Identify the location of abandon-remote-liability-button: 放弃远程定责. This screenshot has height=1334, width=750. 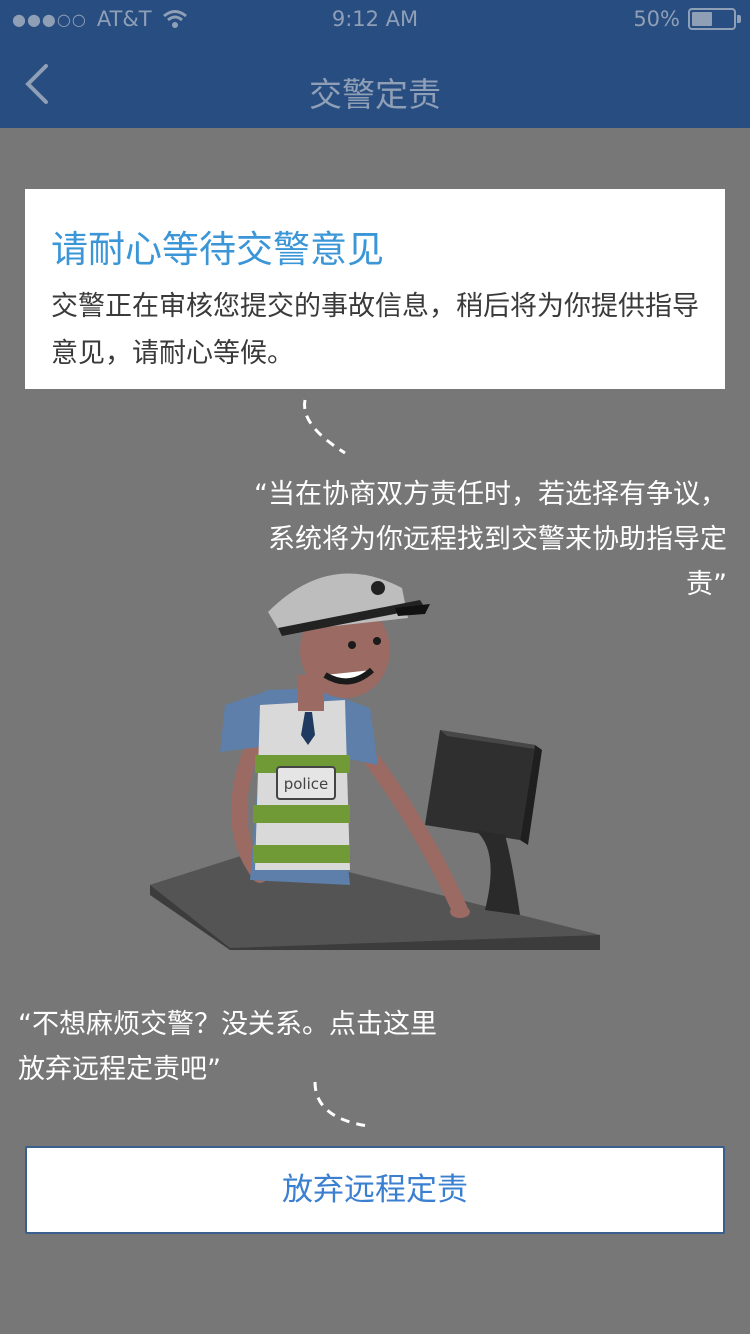
(375, 1190).